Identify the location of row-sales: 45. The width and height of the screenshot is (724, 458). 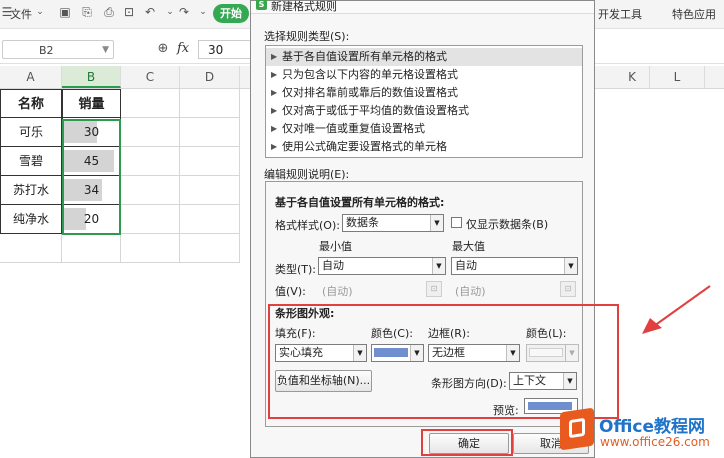
(91, 161).